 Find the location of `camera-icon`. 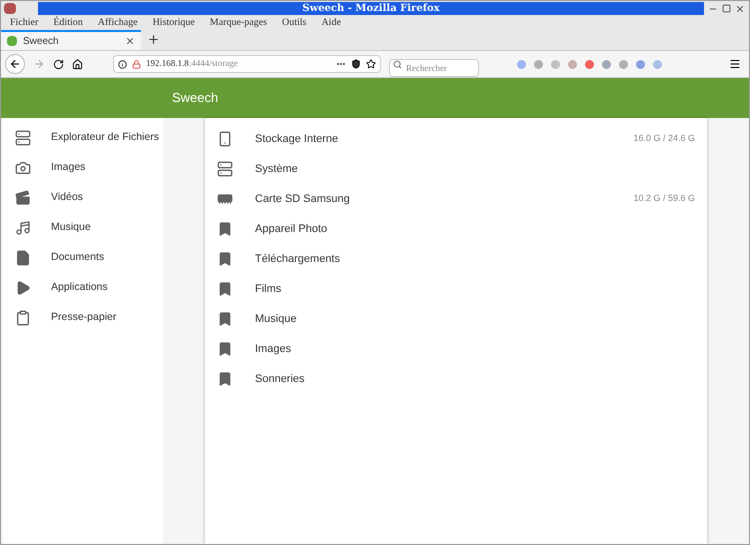

camera-icon is located at coordinates (23, 168).